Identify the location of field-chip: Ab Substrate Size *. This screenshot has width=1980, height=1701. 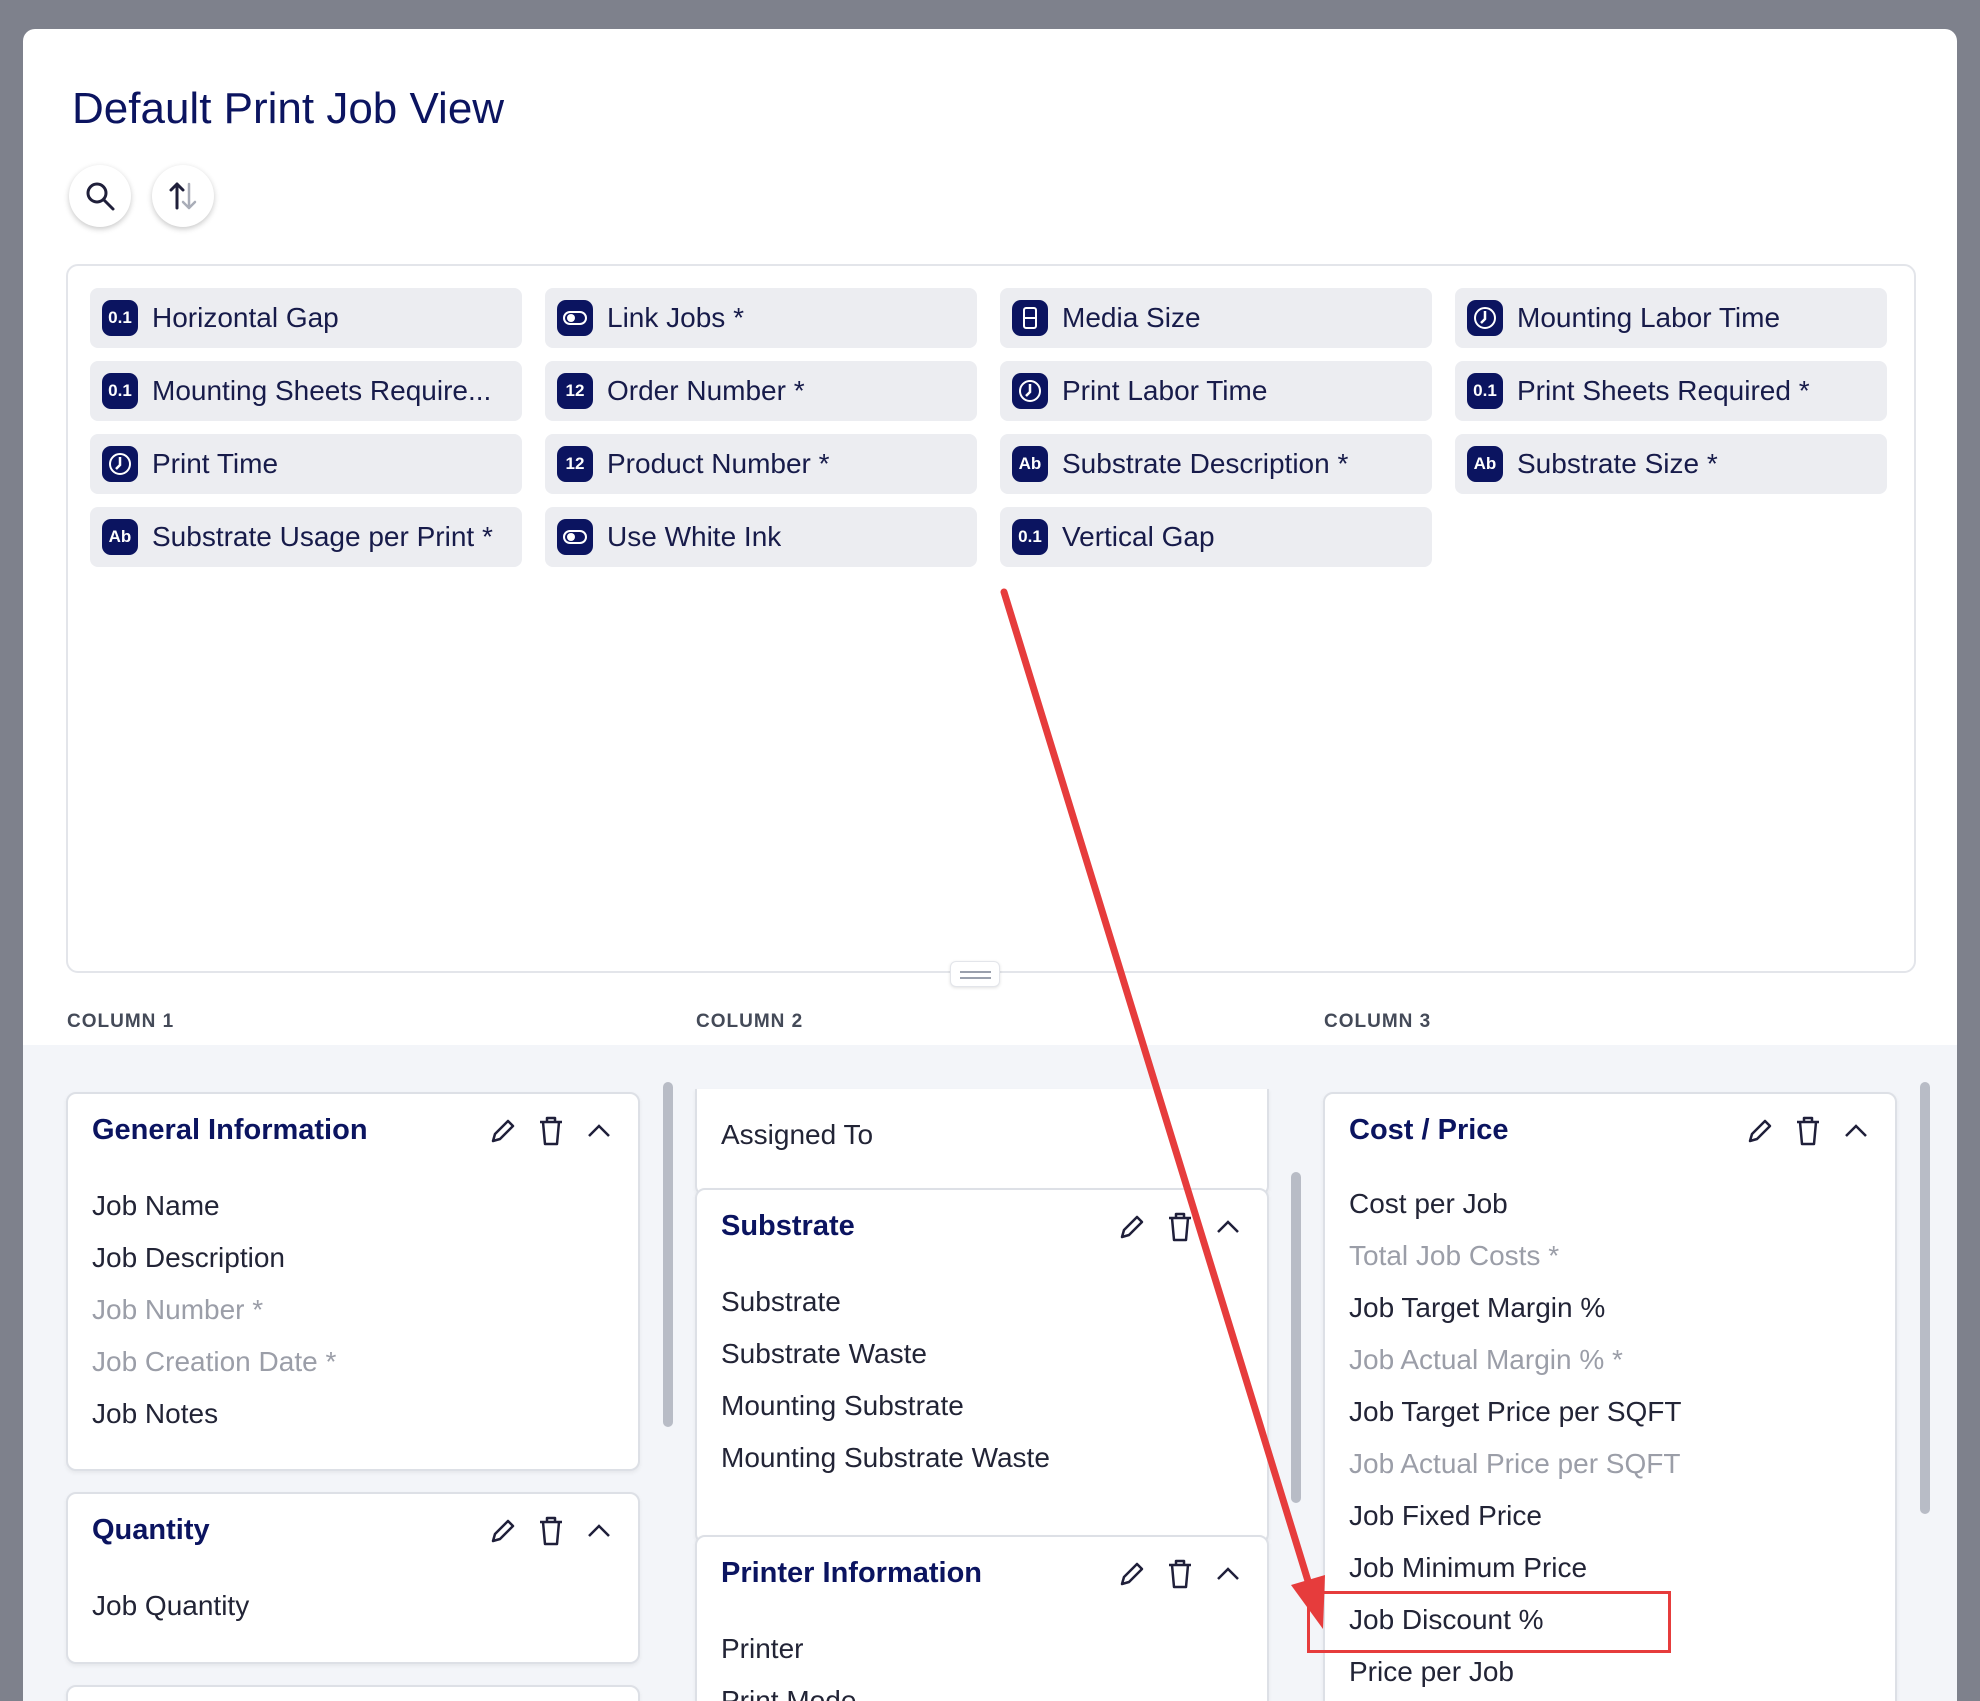
(1671, 464).